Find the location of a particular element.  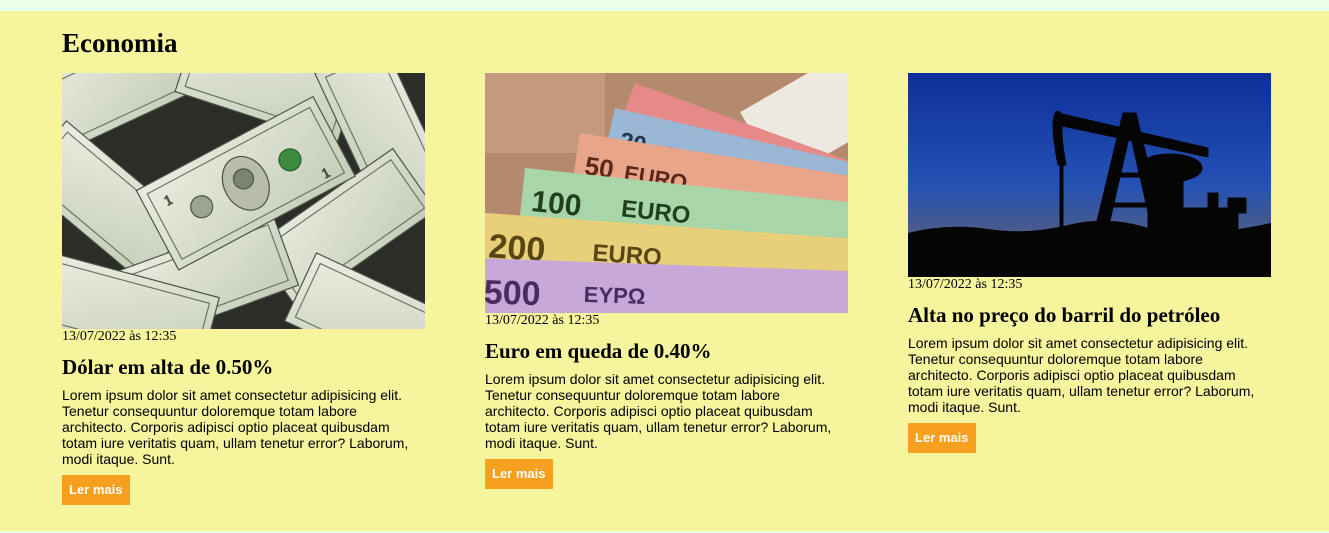

euro-banknotes-image: 50 20 EURO 50 EURO 100 EURO 200 EURO is located at coordinates (666, 193).